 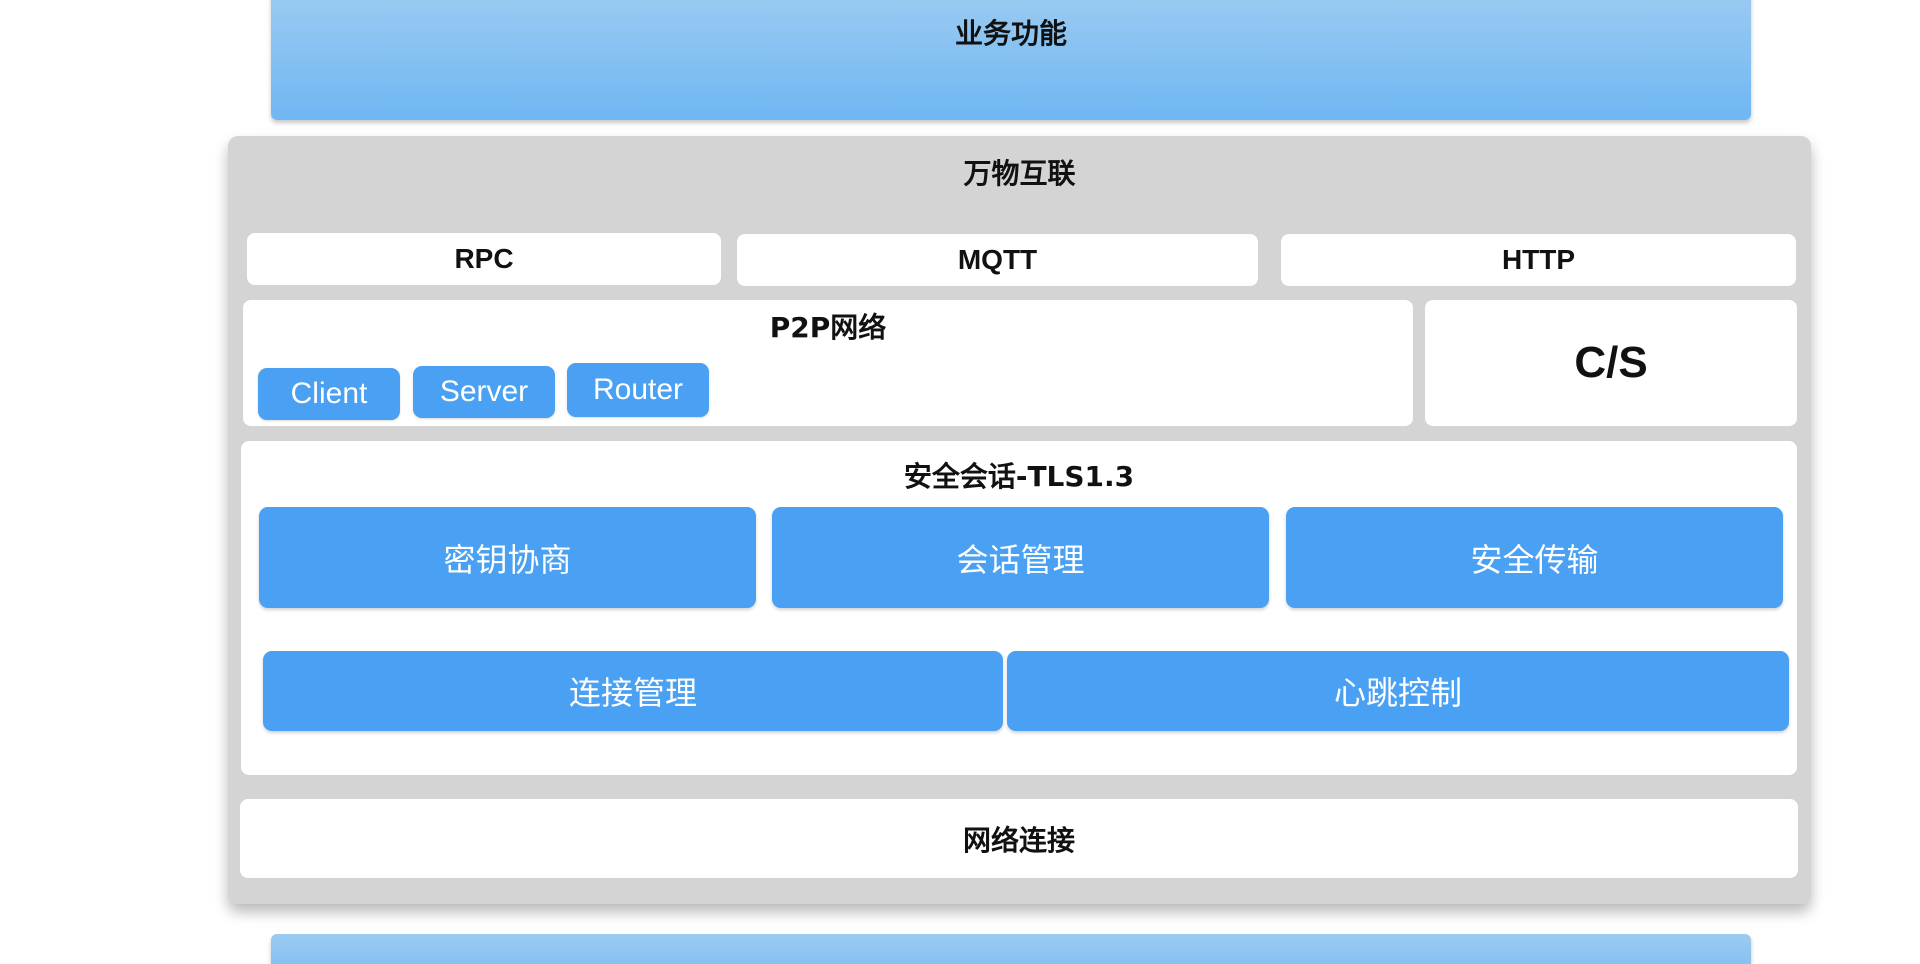 I want to click on protocol-rpc-label: RPC, so click(x=484, y=258).